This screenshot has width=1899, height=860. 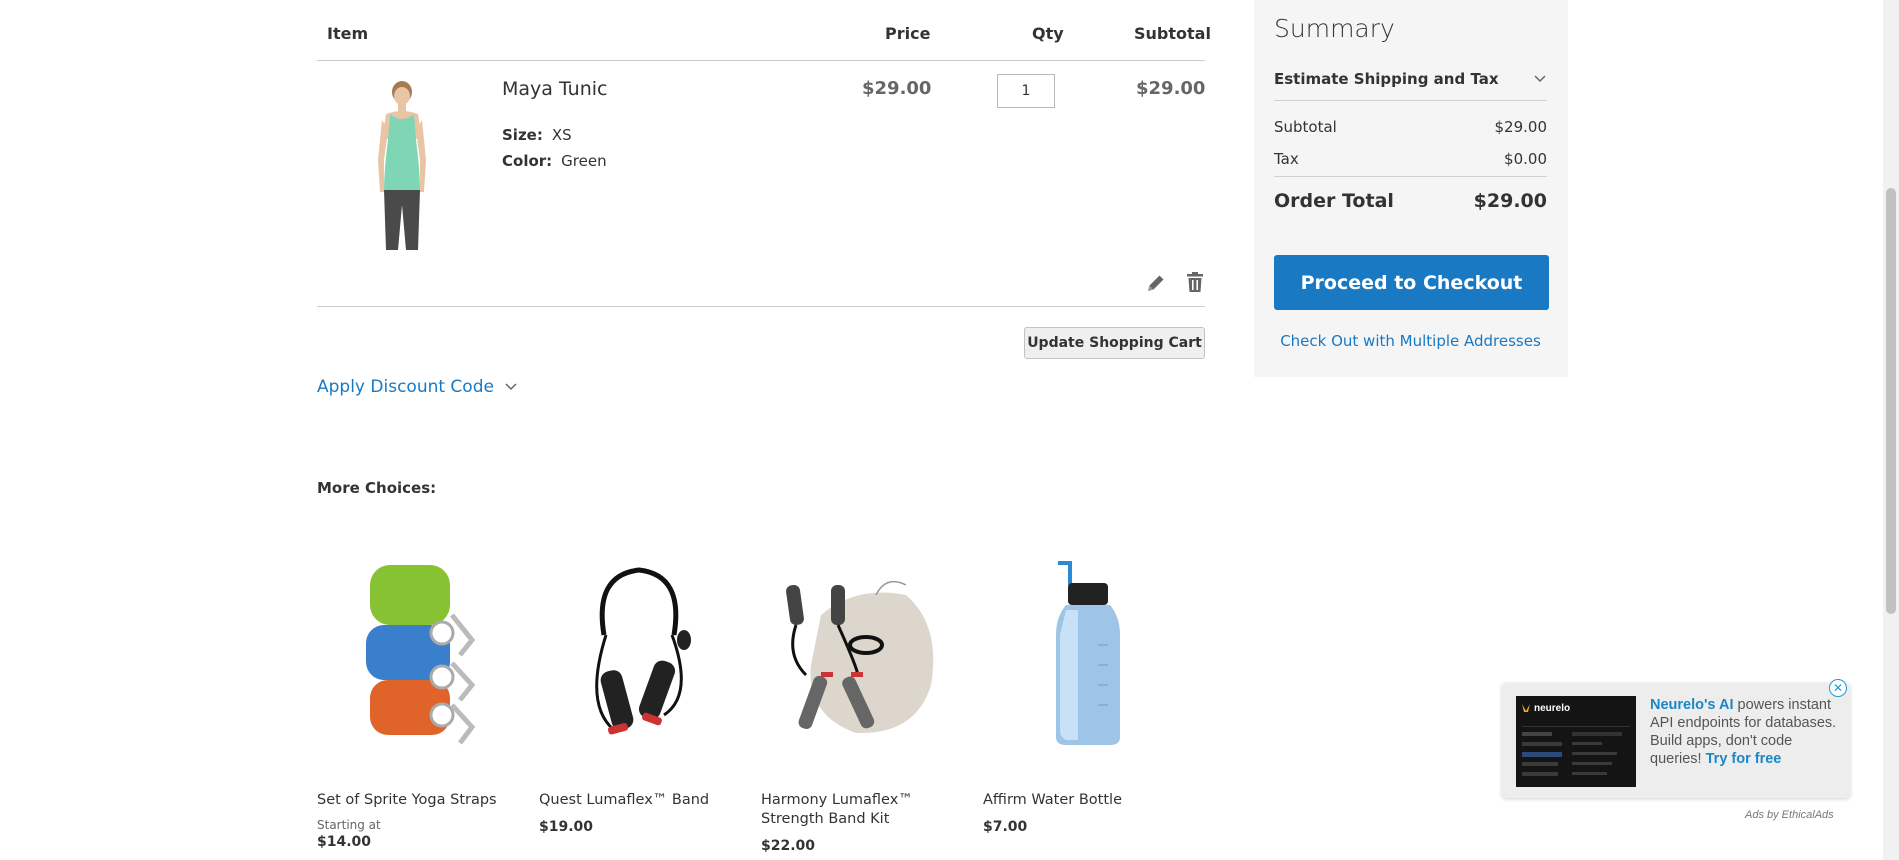 I want to click on scrollbar-thumb, so click(x=1891, y=401).